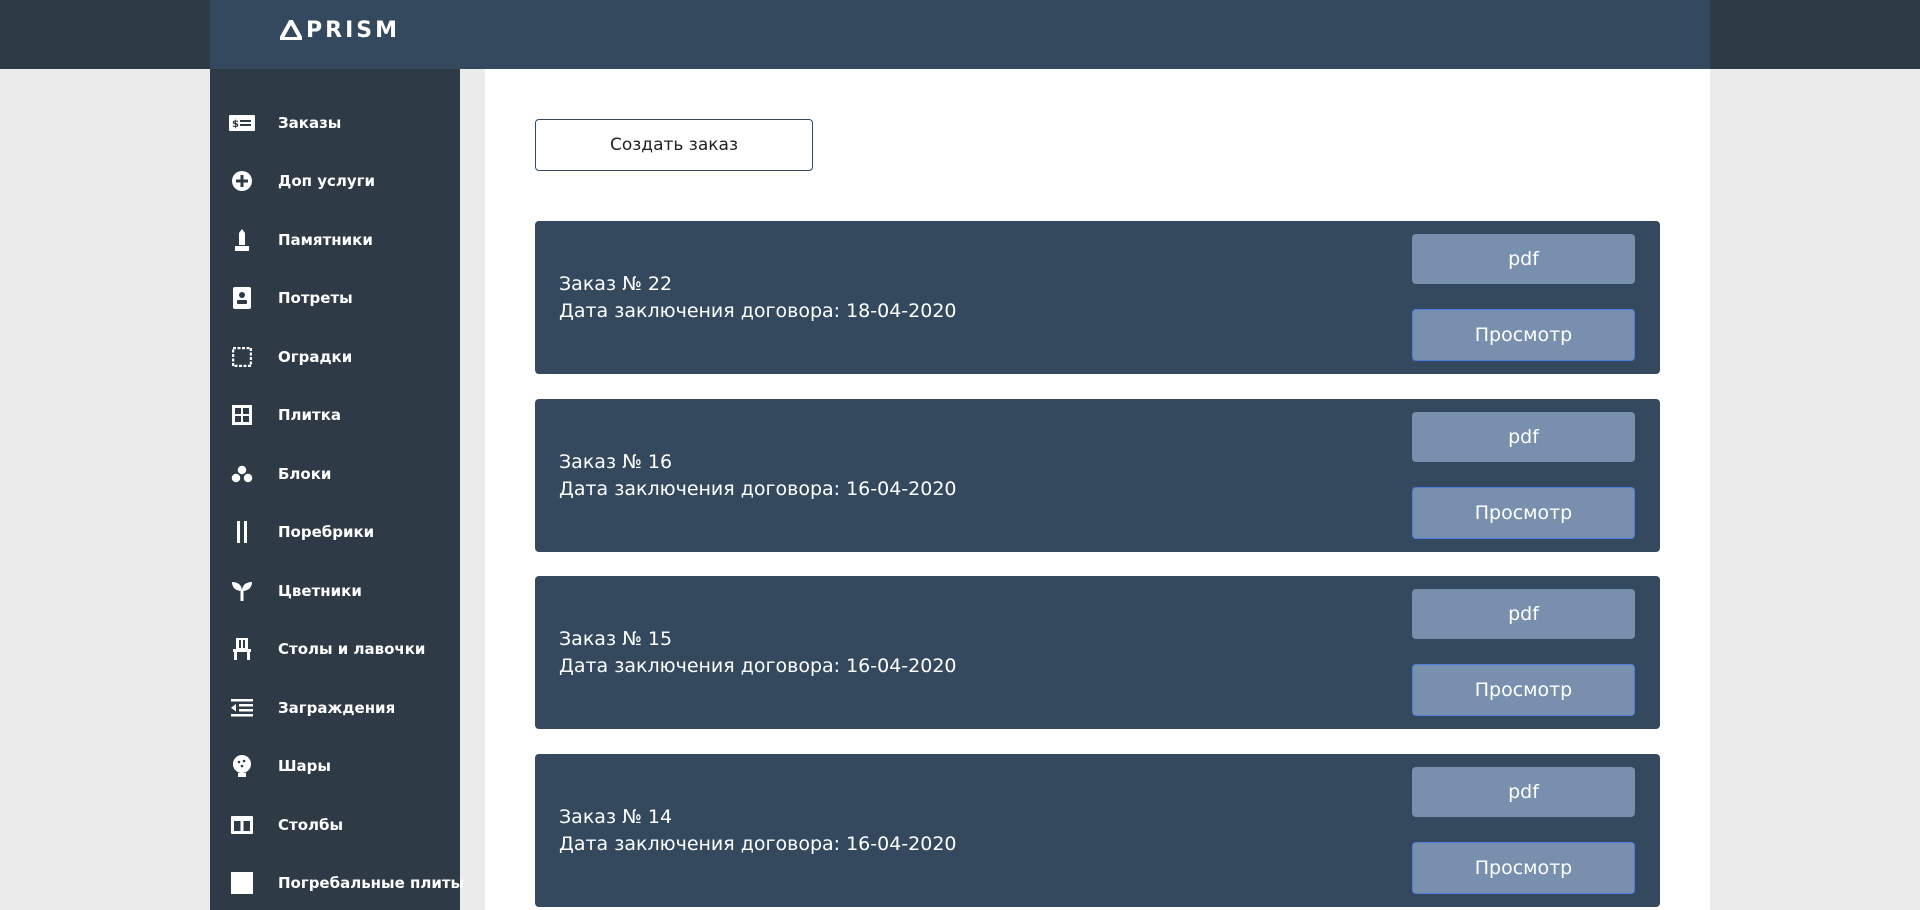 This screenshot has width=1920, height=910. What do you see at coordinates (304, 766) in the screenshot?
I see `sidebar-item-label: Шары` at bounding box center [304, 766].